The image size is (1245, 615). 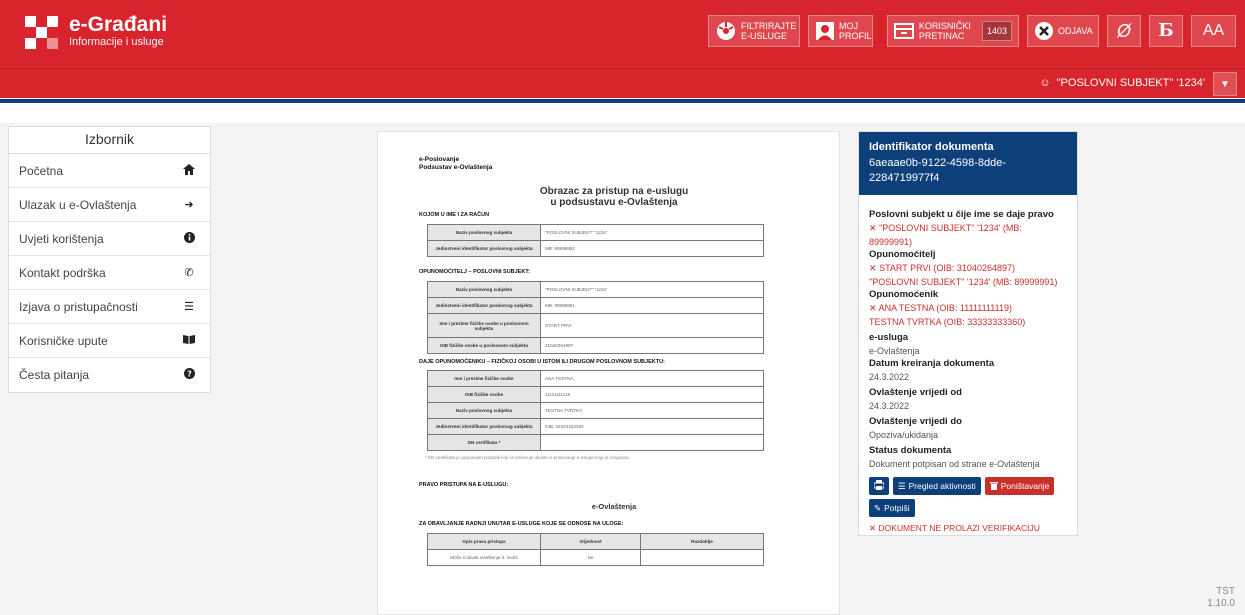 What do you see at coordinates (953, 31) in the screenshot?
I see `user-inbox-button: KORISNIČKI PRETINAC 1403` at bounding box center [953, 31].